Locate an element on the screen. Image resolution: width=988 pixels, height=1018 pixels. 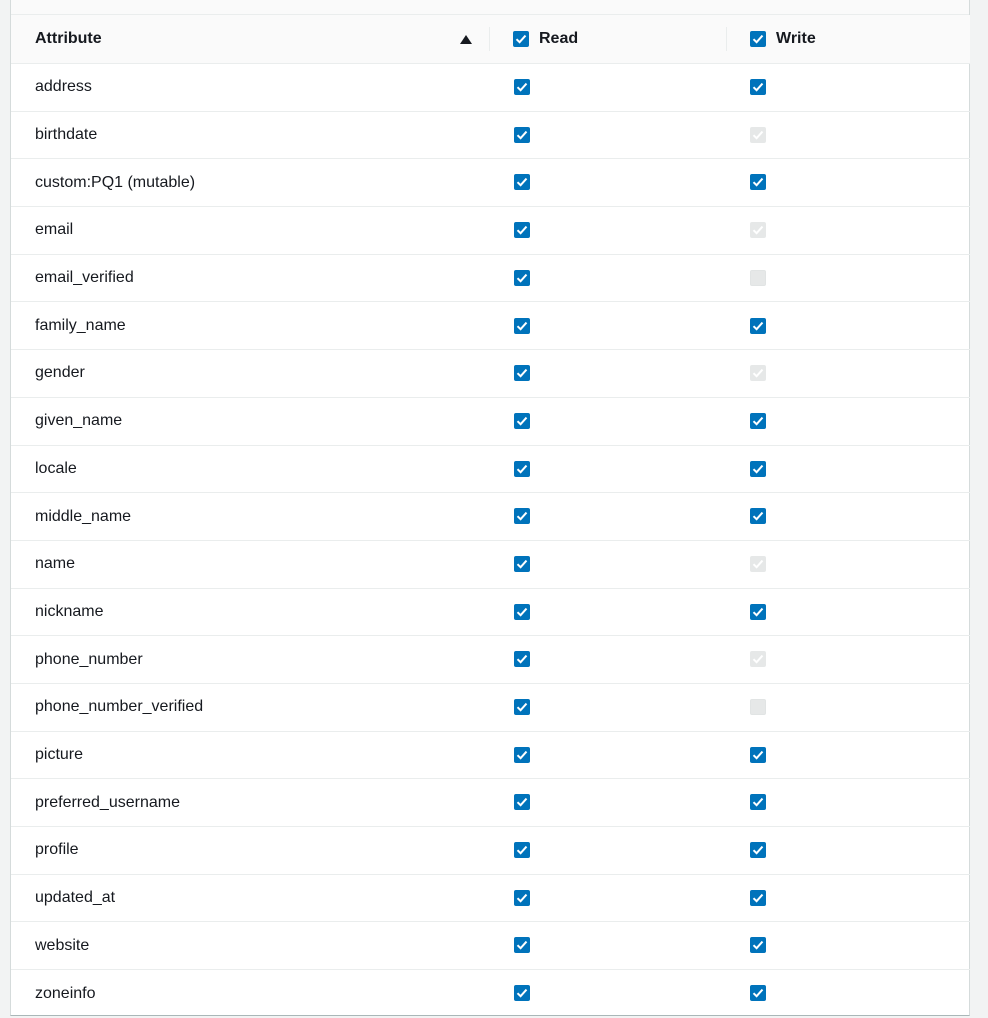
select-all-write-checkbox is located at coordinates (758, 39).